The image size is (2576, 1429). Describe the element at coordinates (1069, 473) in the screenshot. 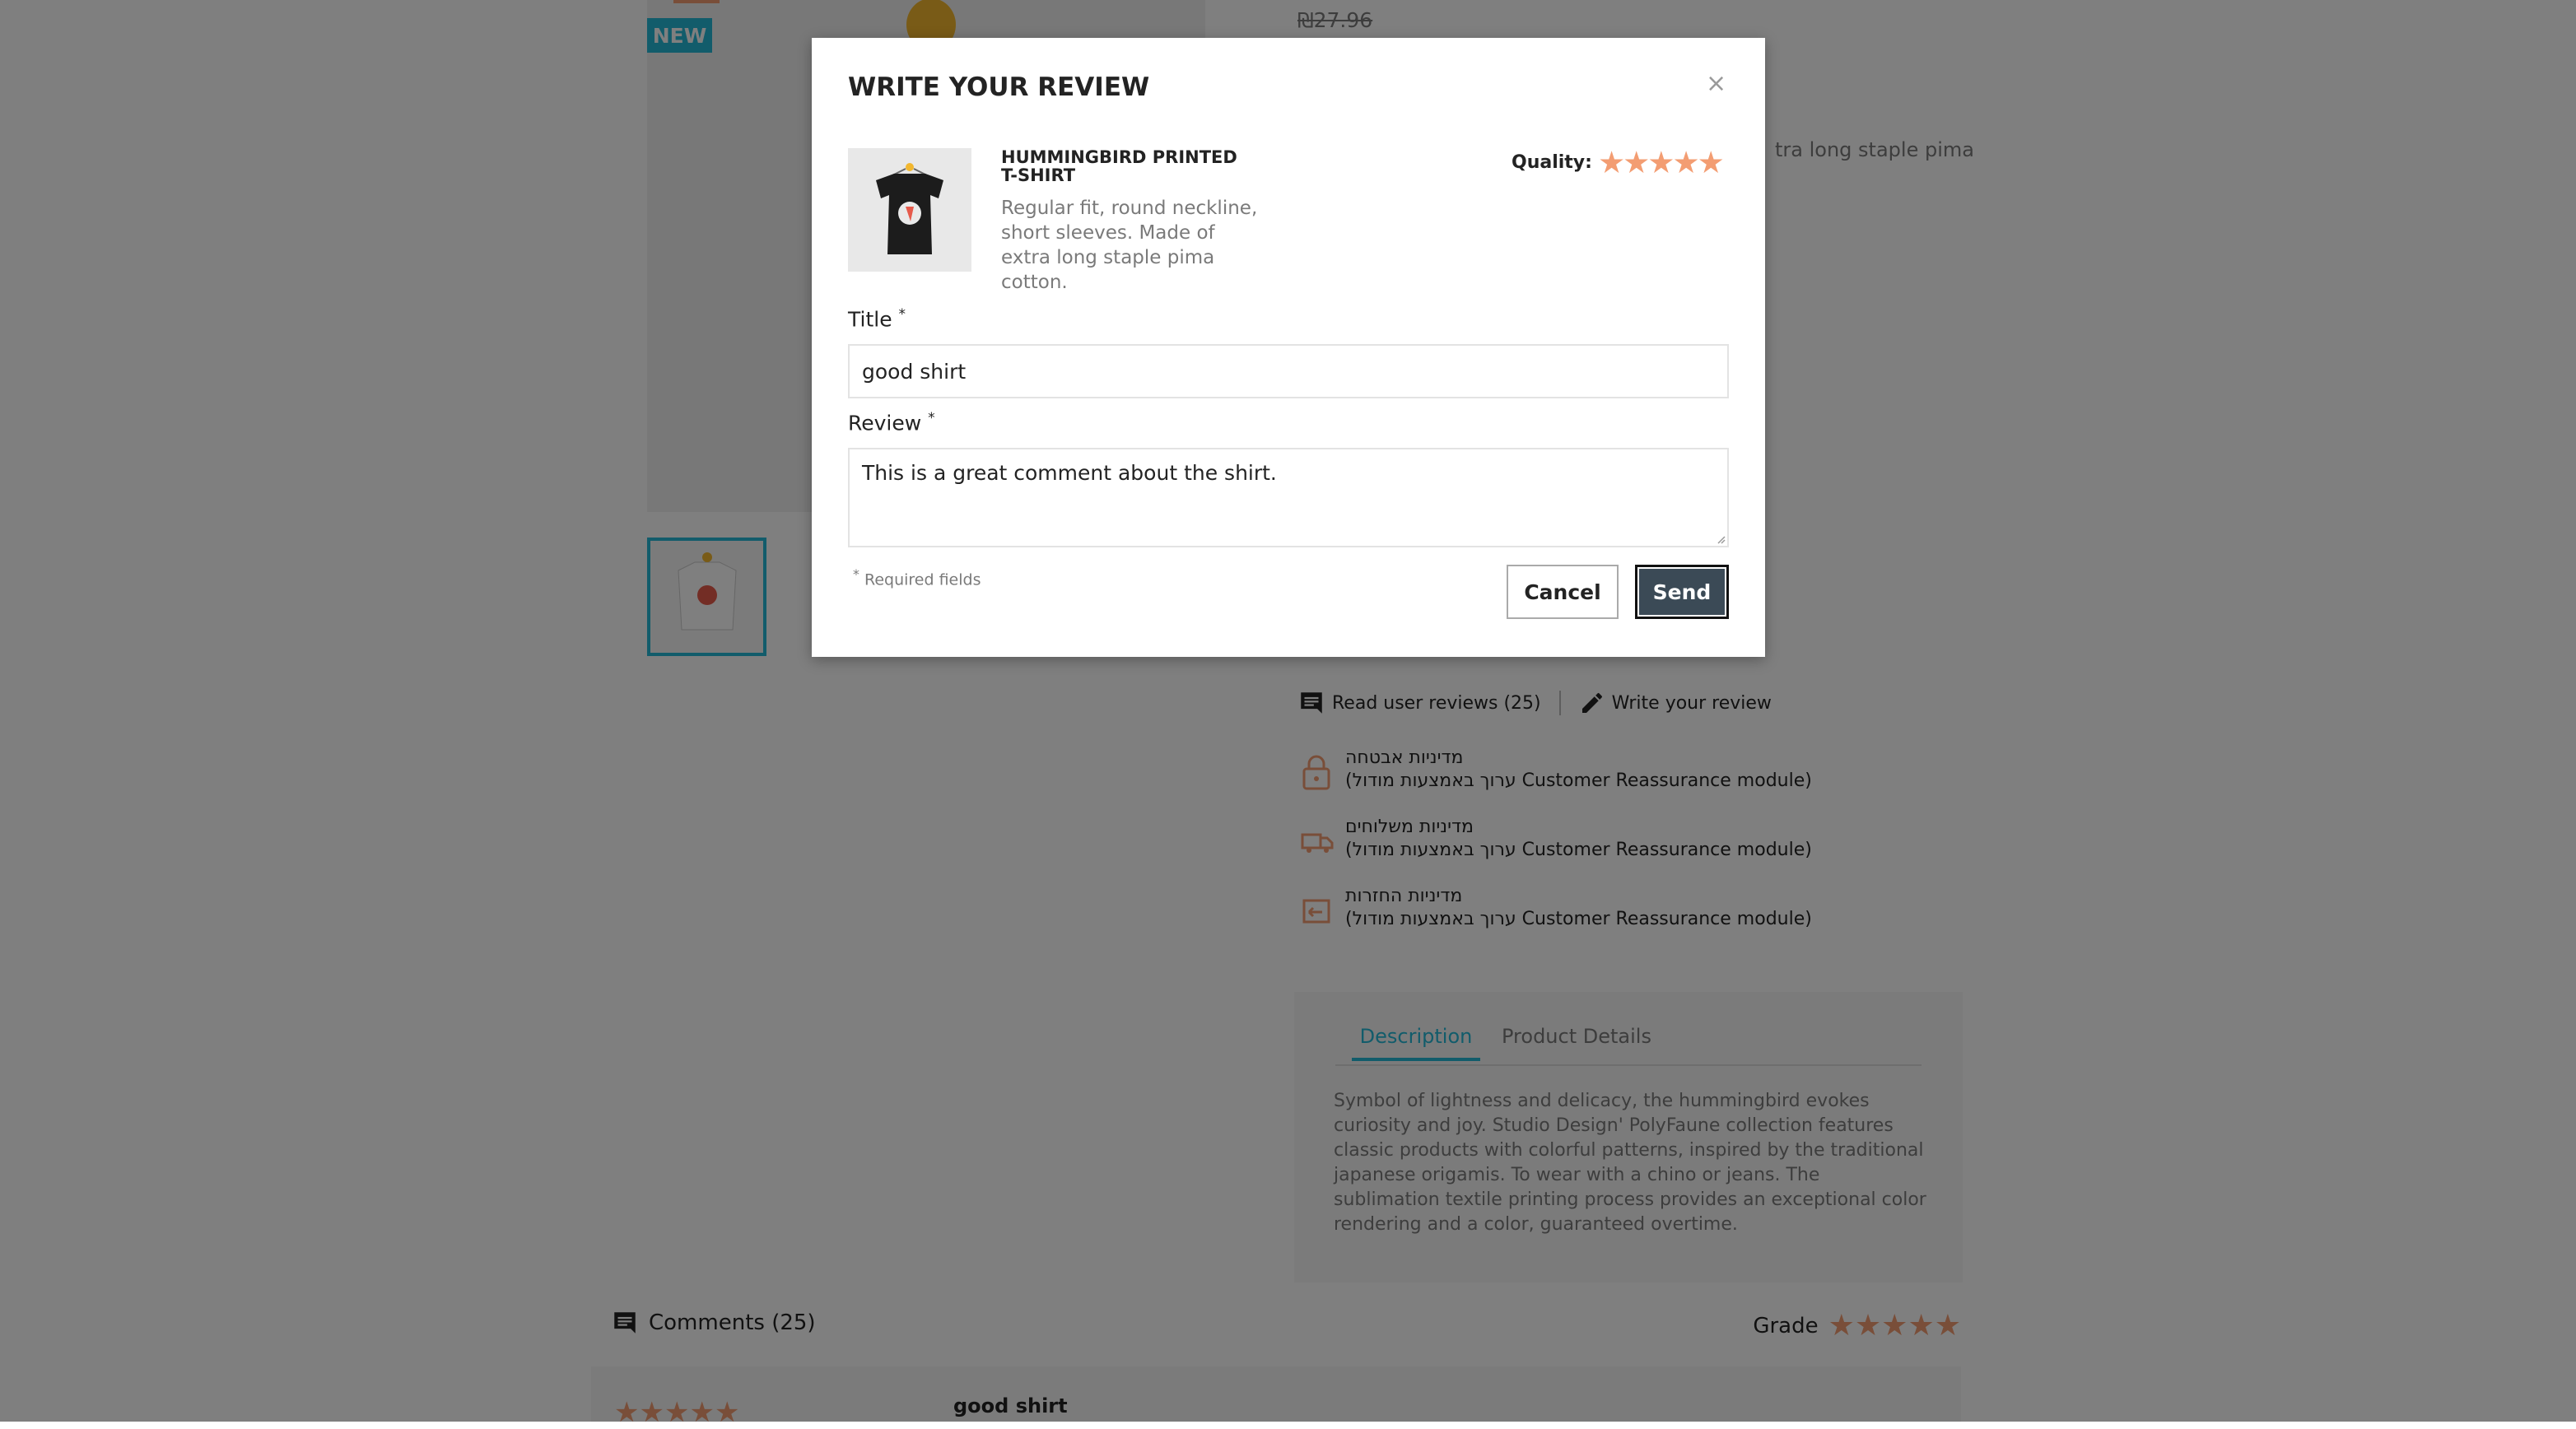

I see `review-textarea-value: This is a great comment about the shirt.` at that location.